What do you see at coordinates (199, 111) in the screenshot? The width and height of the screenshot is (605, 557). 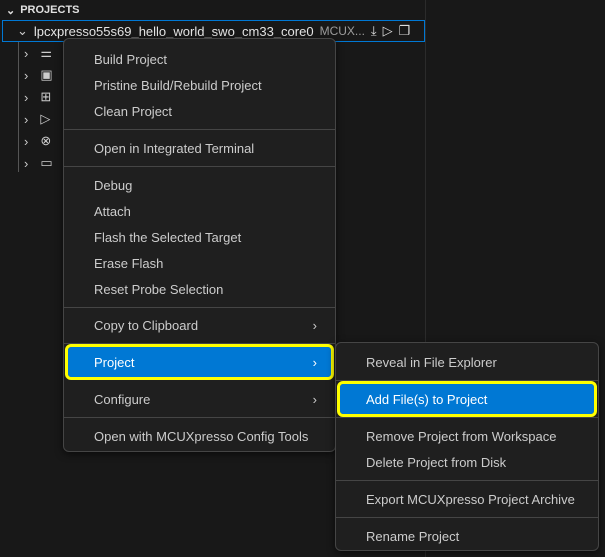 I see `menu-item-clean: Clean Project` at bounding box center [199, 111].